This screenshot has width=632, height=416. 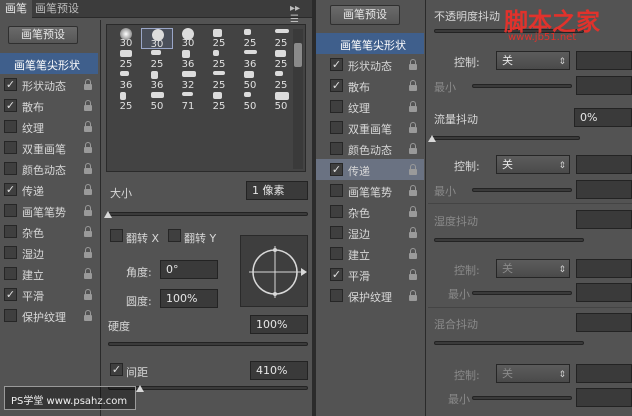 What do you see at coordinates (274, 271) in the screenshot?
I see `brush-angle-preview` at bounding box center [274, 271].